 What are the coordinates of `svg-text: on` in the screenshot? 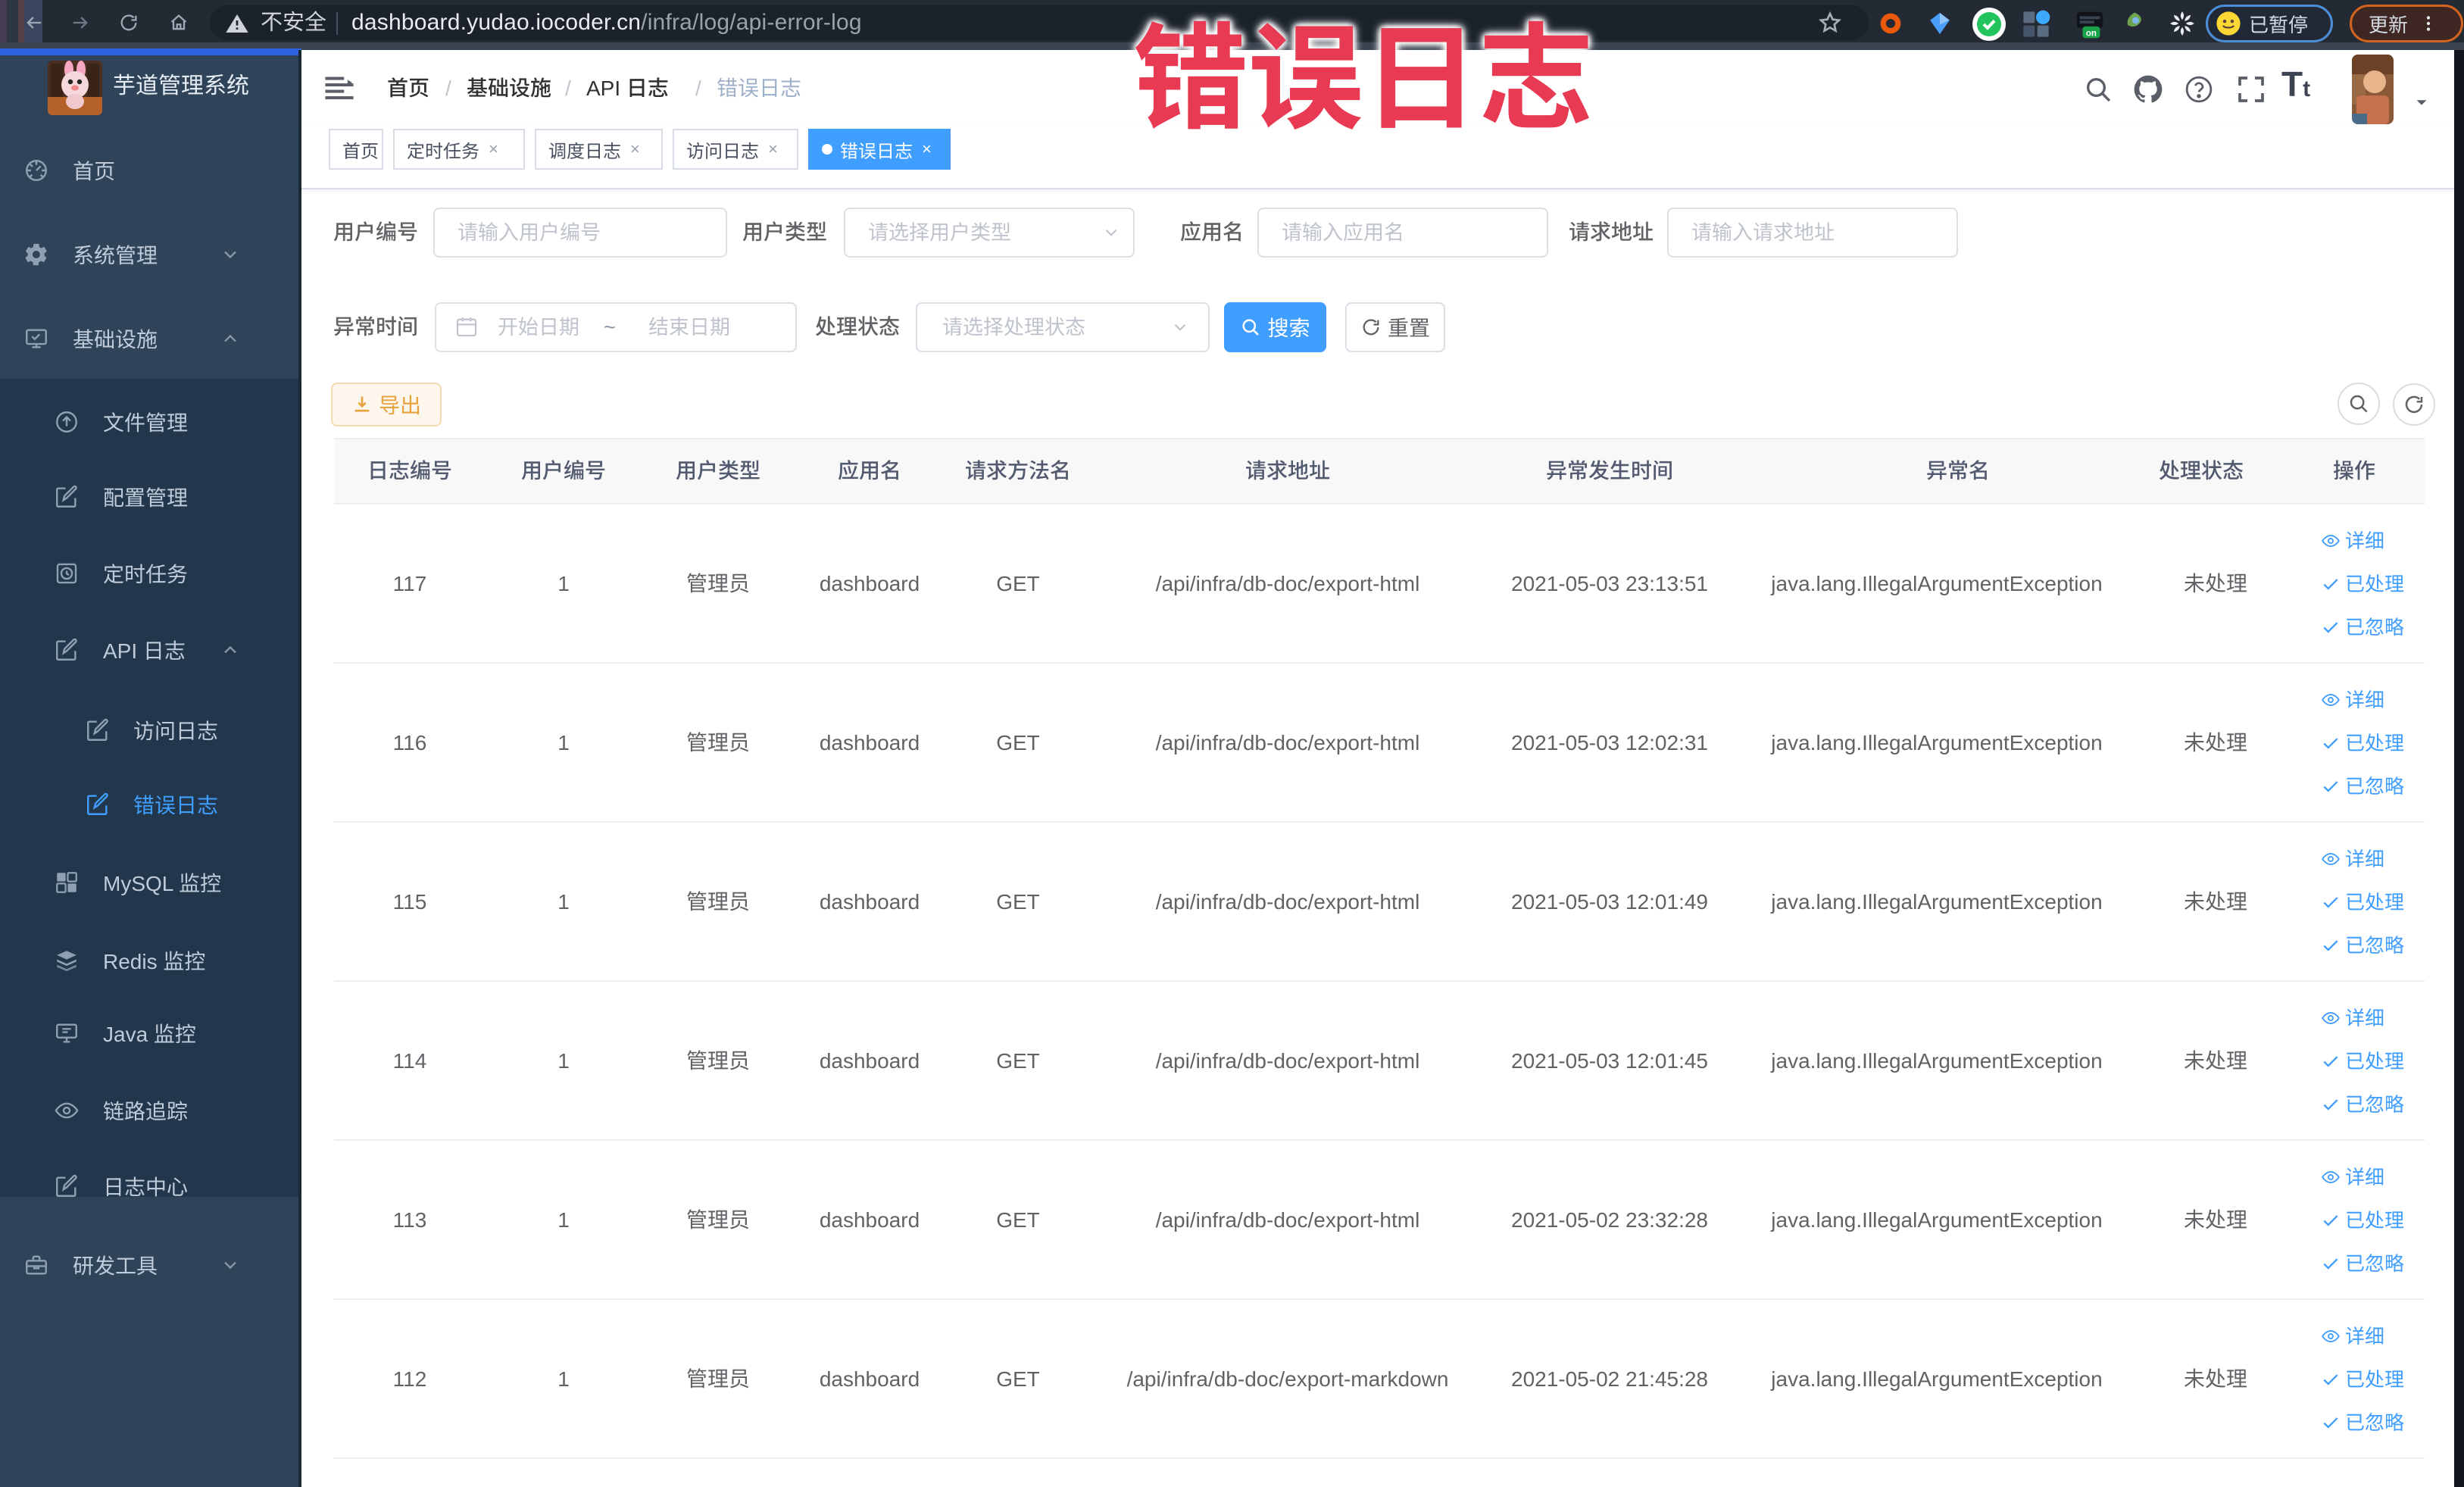 It's located at (2091, 33).